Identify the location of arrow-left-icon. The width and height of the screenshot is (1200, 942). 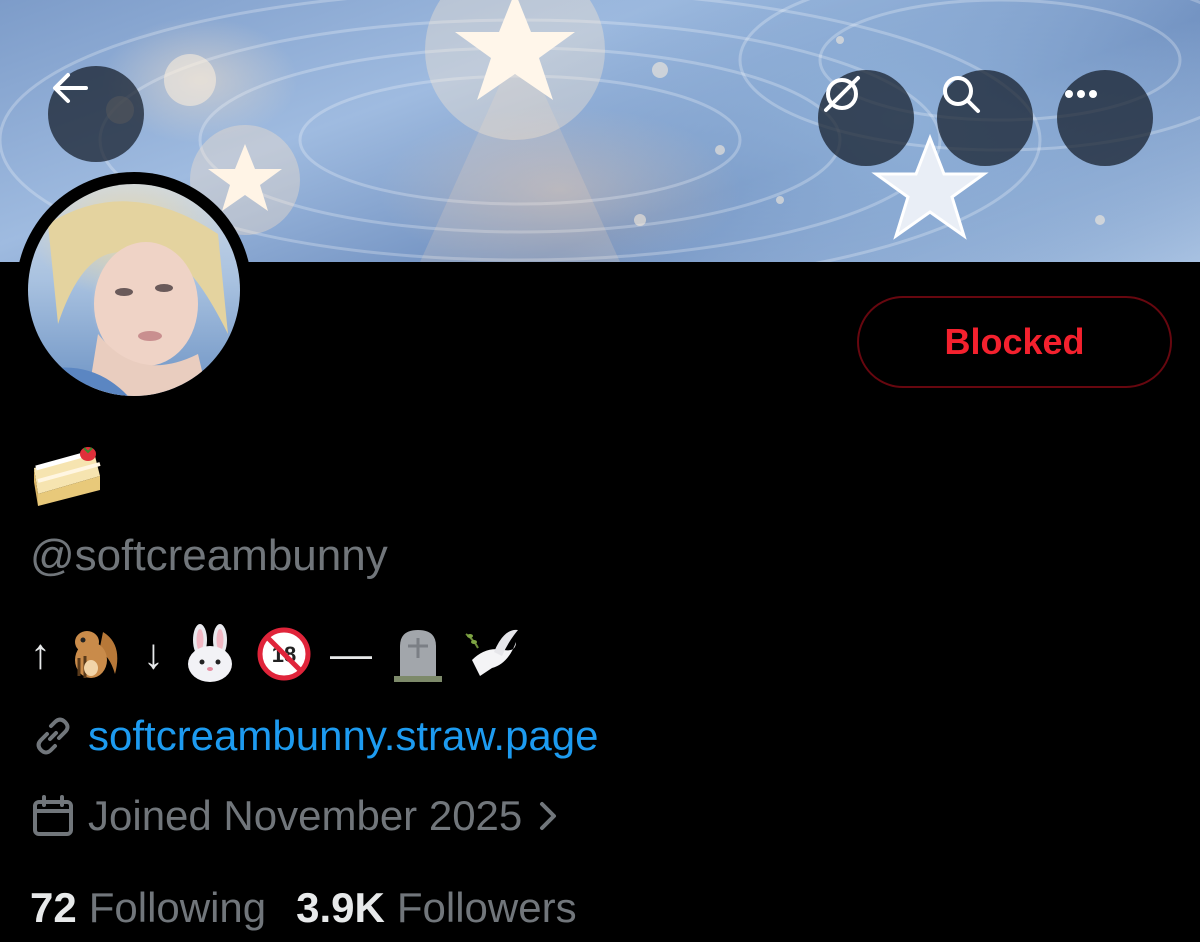
(70, 88).